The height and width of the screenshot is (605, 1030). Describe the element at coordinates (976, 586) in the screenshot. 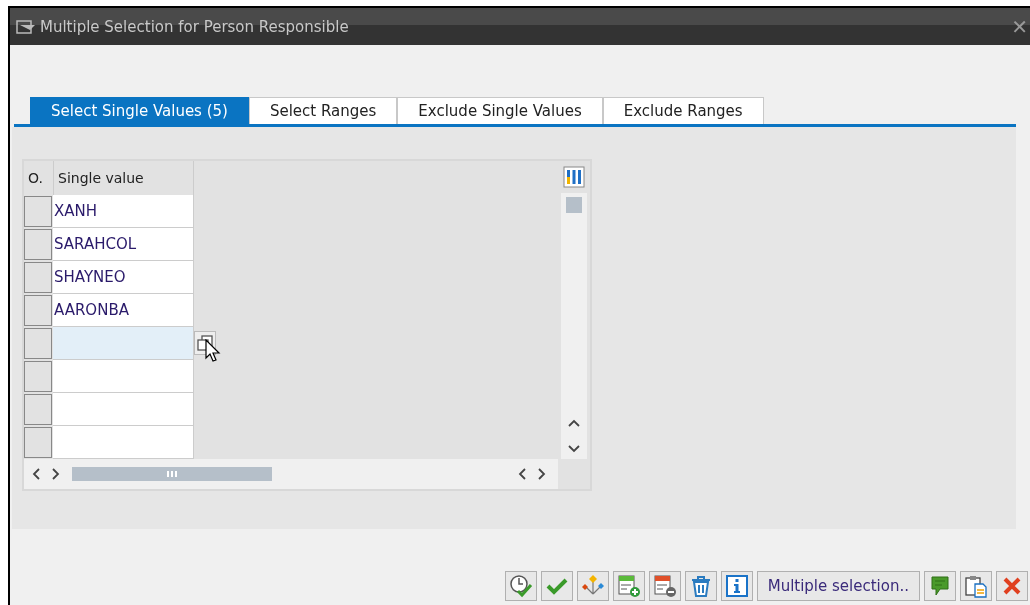

I see `clipboard-icon` at that location.